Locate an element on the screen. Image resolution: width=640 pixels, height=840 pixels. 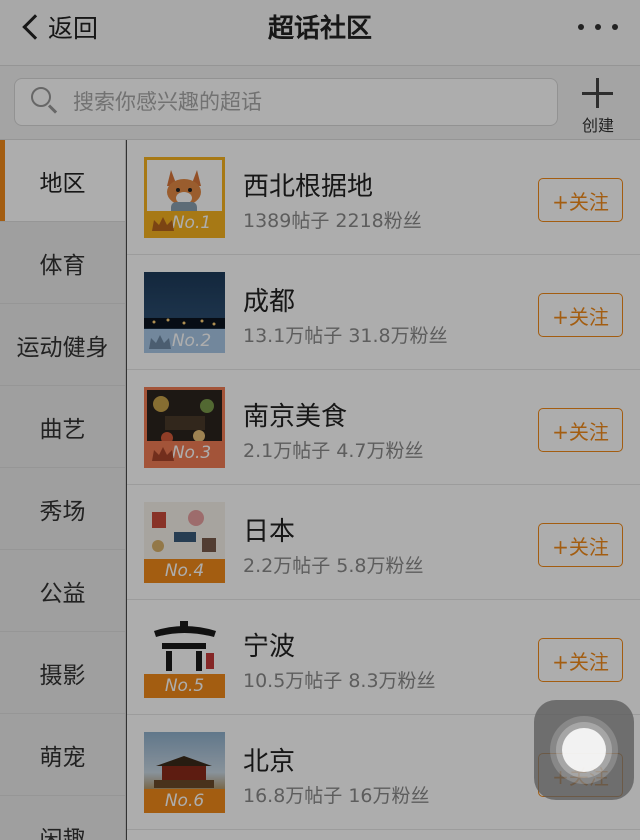
topic-thumbnail: No.2 is located at coordinates (184, 312).